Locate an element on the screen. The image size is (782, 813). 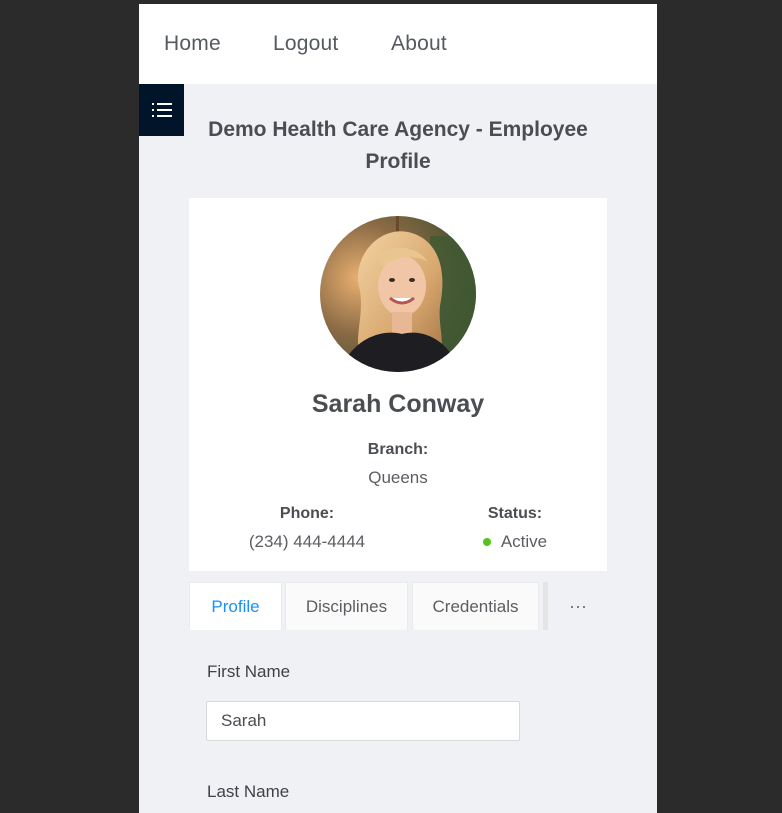
top-navigation: Home Logout About is located at coordinates (398, 44).